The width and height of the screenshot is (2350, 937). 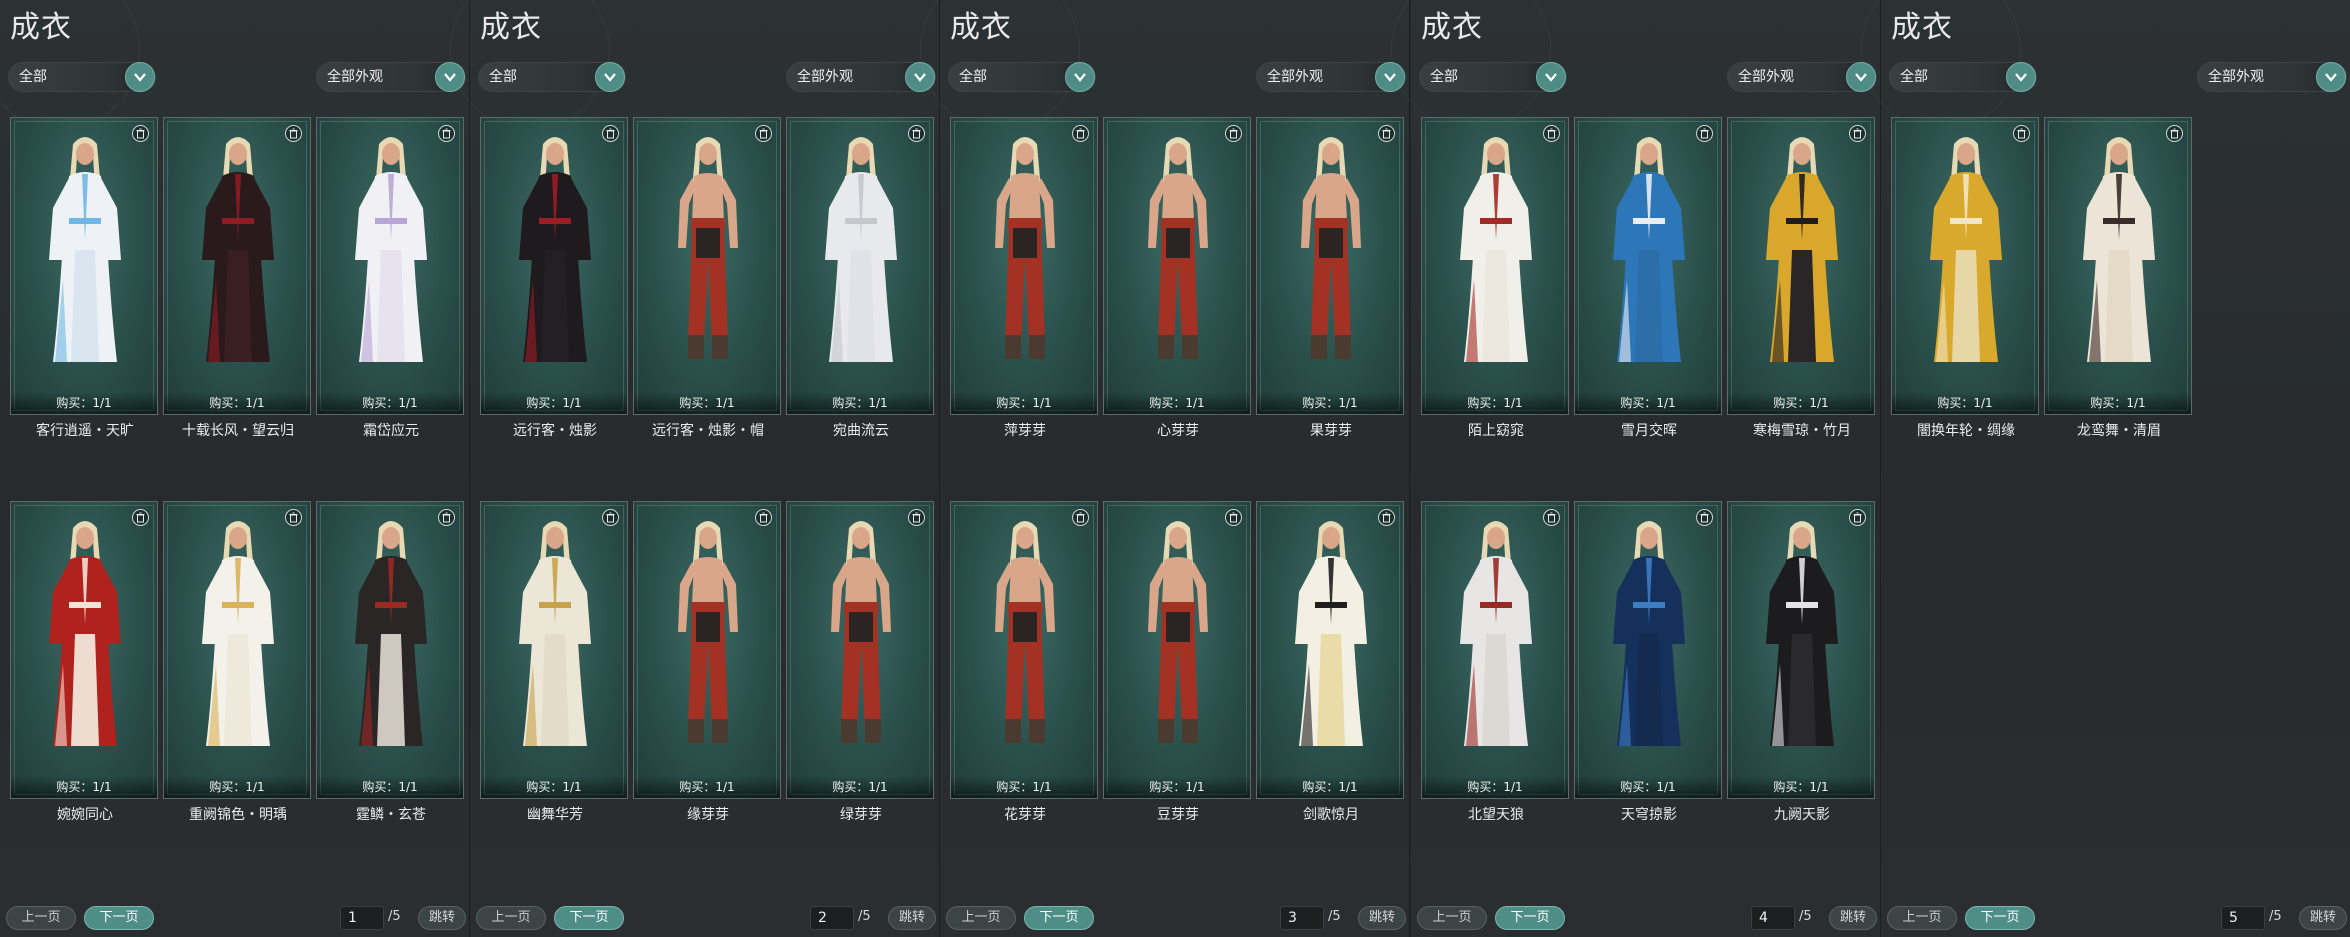 I want to click on outfit-card: 购买：1/1 雪月交晖, so click(x=1648, y=278).